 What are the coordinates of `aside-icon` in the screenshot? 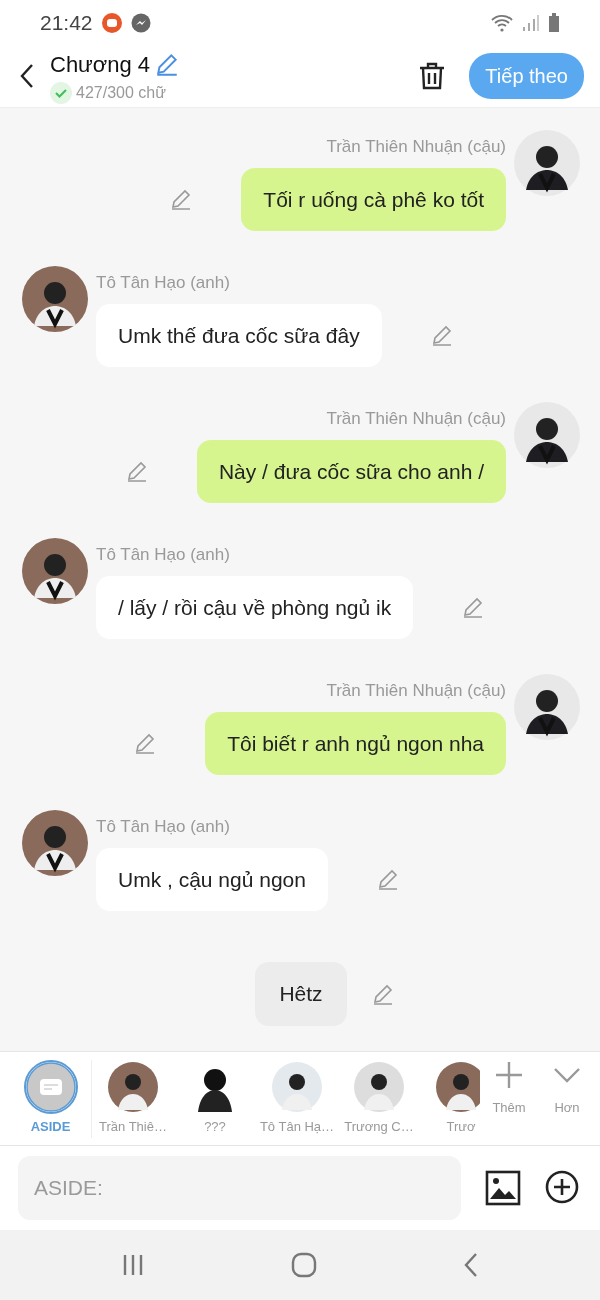 It's located at (50, 1087).